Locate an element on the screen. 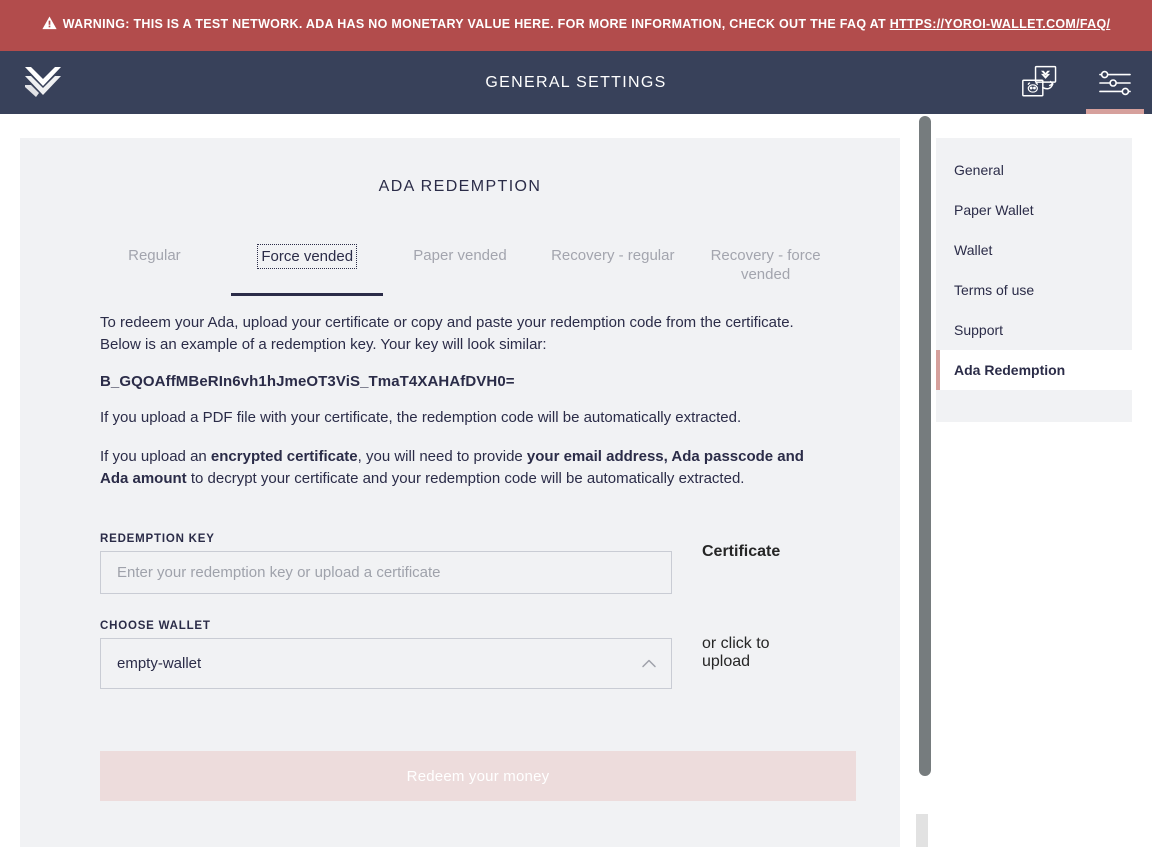 The image size is (1152, 847). wallet-transfer-icon is located at coordinates (1041, 82).